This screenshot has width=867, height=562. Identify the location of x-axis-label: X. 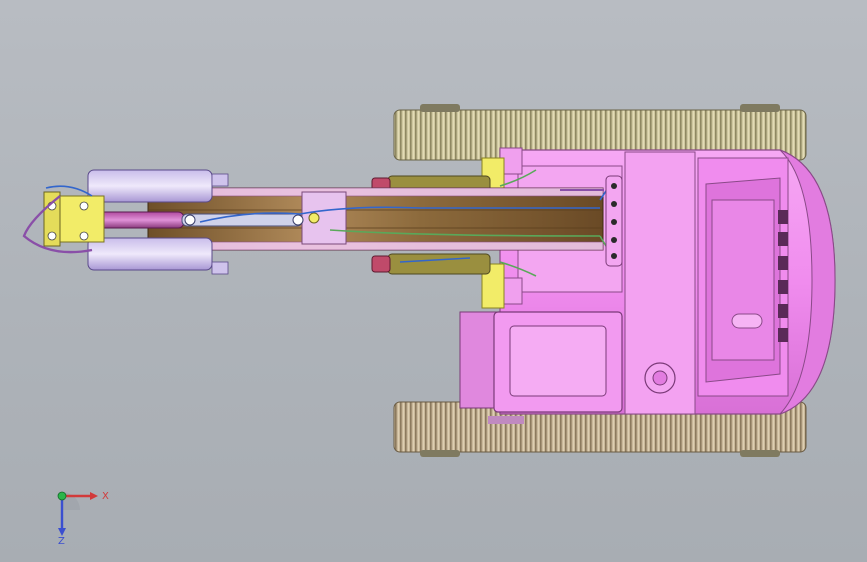
(105, 496).